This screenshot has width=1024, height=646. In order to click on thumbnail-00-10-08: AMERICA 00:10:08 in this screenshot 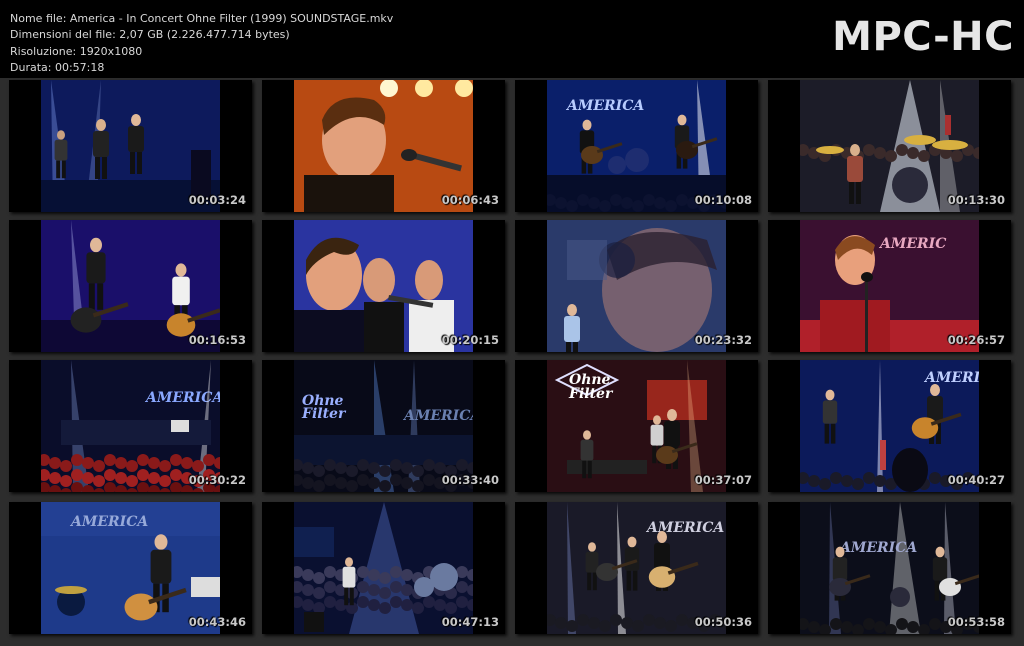, I will do `click(636, 146)`.